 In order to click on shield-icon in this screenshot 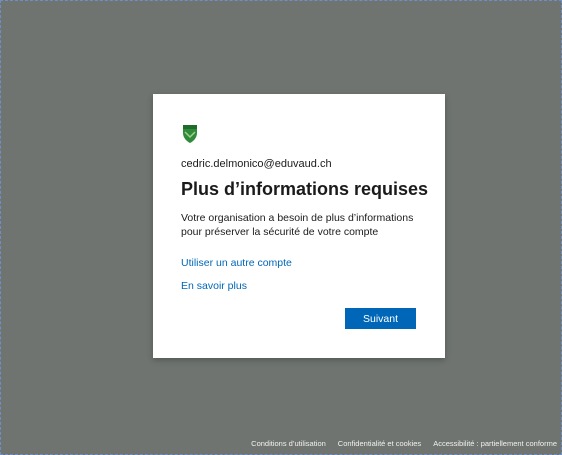, I will do `click(190, 134)`.